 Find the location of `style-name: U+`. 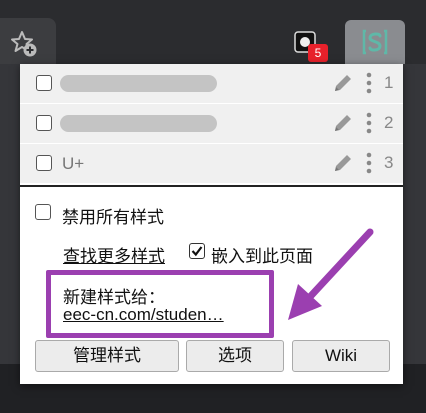

style-name: U+ is located at coordinates (73, 163).